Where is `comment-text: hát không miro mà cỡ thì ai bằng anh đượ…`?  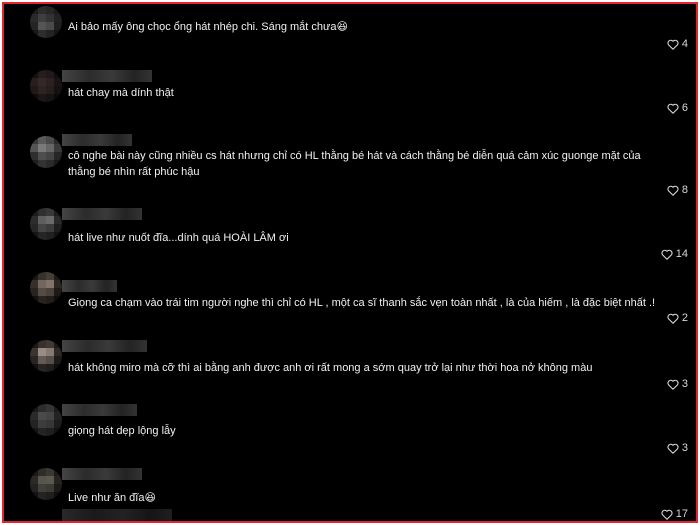
comment-text: hát không miro mà cỡ thì ai bằng anh đượ… is located at coordinates (330, 368).